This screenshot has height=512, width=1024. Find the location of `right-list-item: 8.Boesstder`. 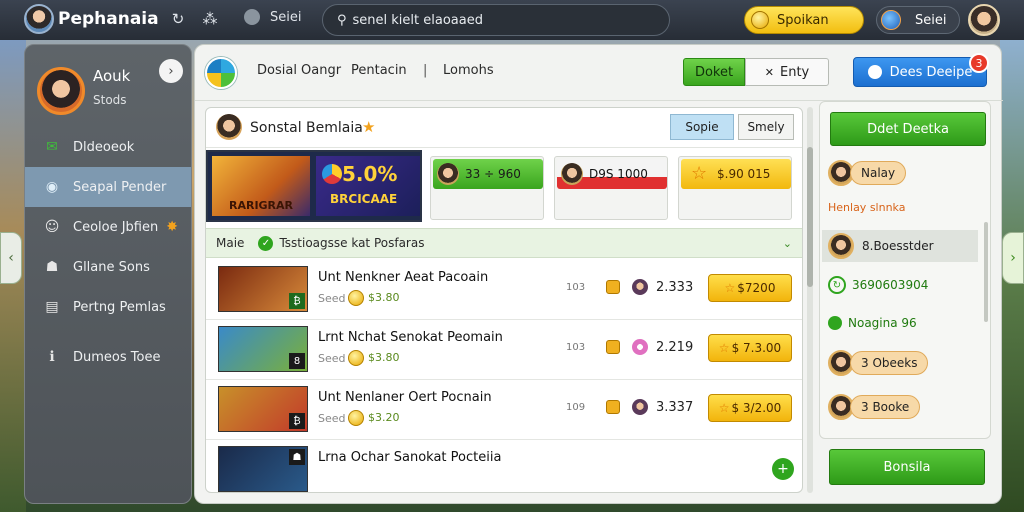

right-list-item: 8.Boesstder is located at coordinates (900, 246).